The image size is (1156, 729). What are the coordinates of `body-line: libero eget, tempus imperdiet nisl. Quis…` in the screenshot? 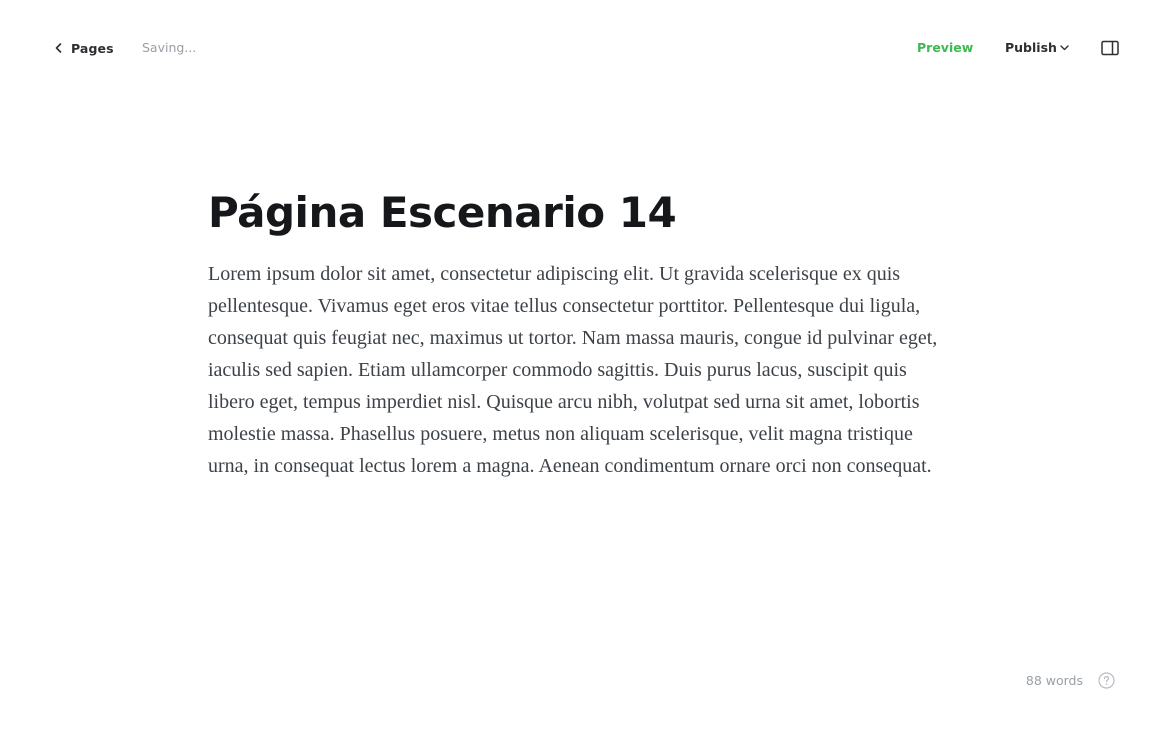 It's located at (564, 402).